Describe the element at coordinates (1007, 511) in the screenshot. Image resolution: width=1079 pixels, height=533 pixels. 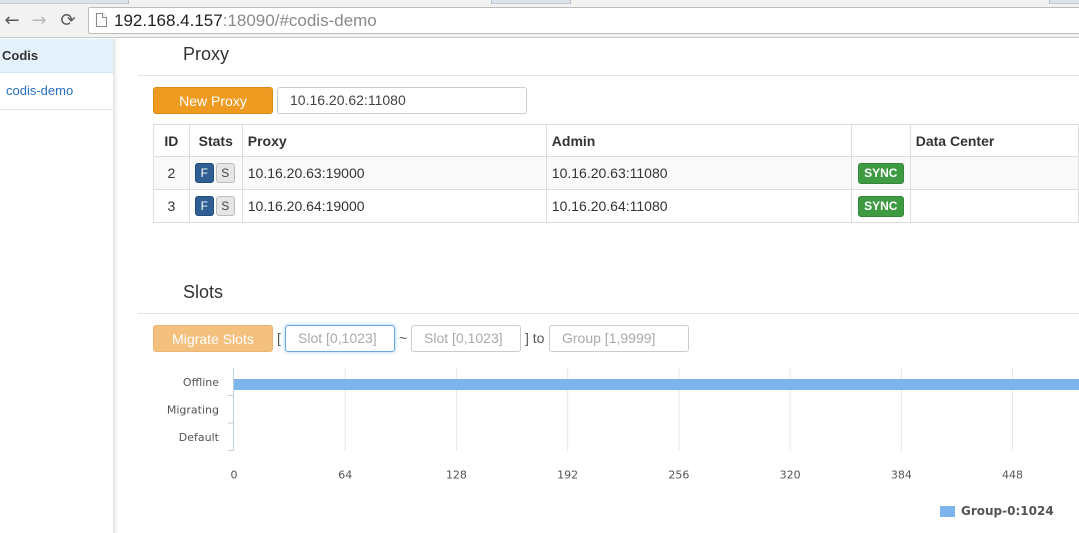
I see `legend-label: Group-0:1024` at that location.